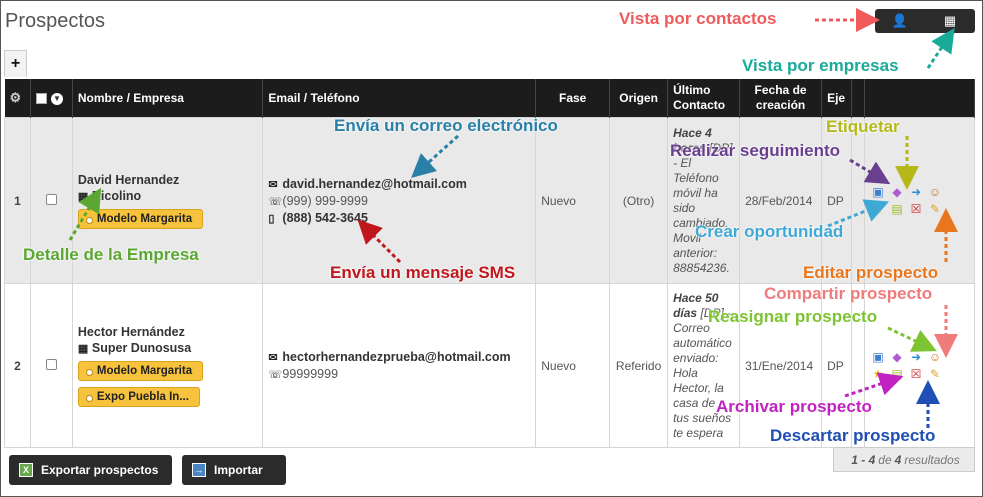  Describe the element at coordinates (863, 126) in the screenshot. I see `annotation-tag: Etiquetar` at that location.